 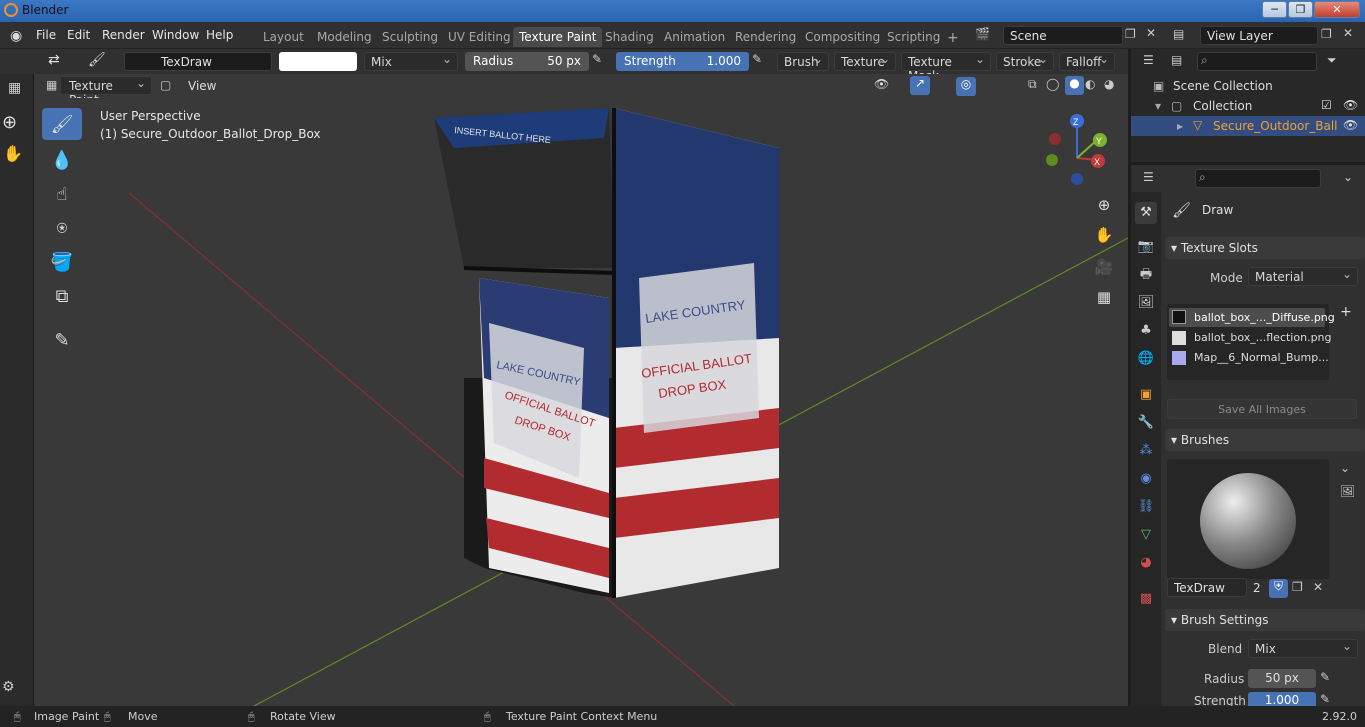 What do you see at coordinates (865, 61) in the screenshot?
I see `texture-menu: Texture` at bounding box center [865, 61].